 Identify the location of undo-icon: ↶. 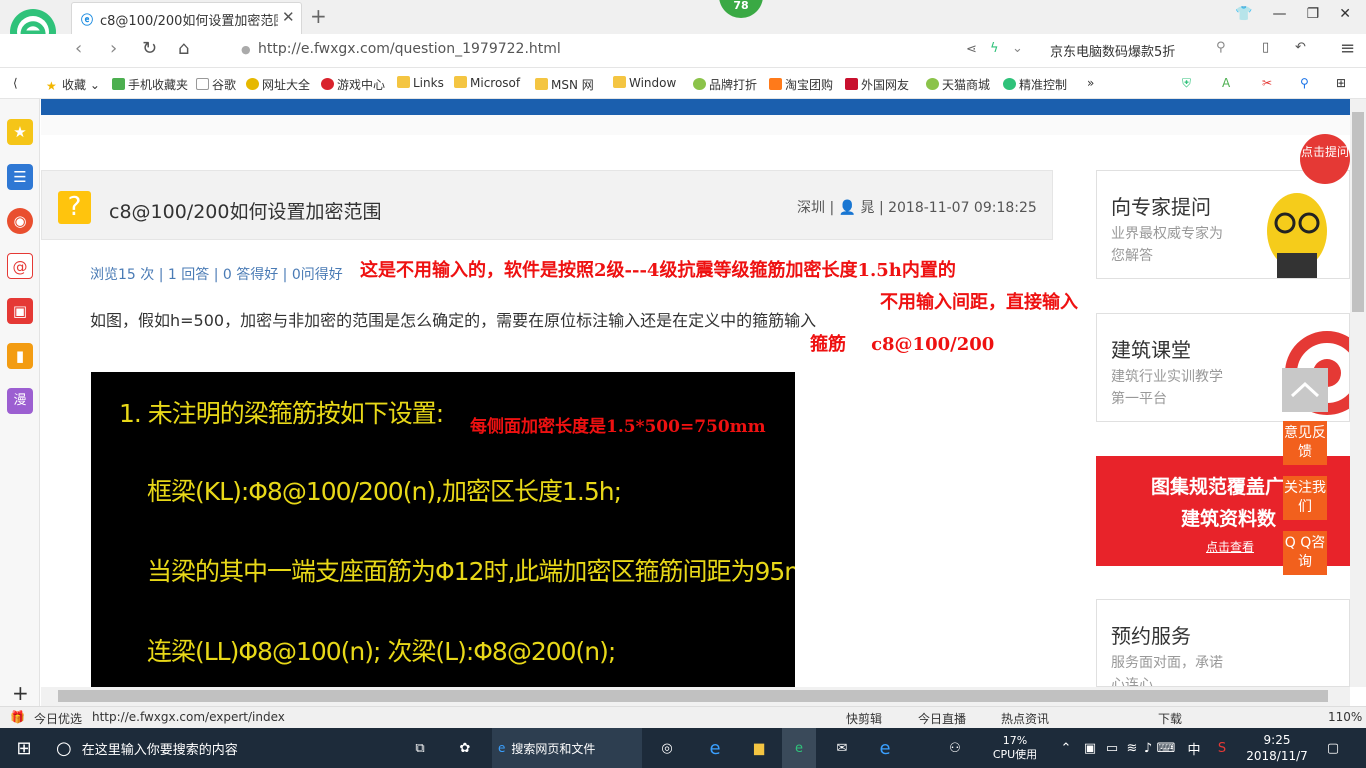
(1300, 47).